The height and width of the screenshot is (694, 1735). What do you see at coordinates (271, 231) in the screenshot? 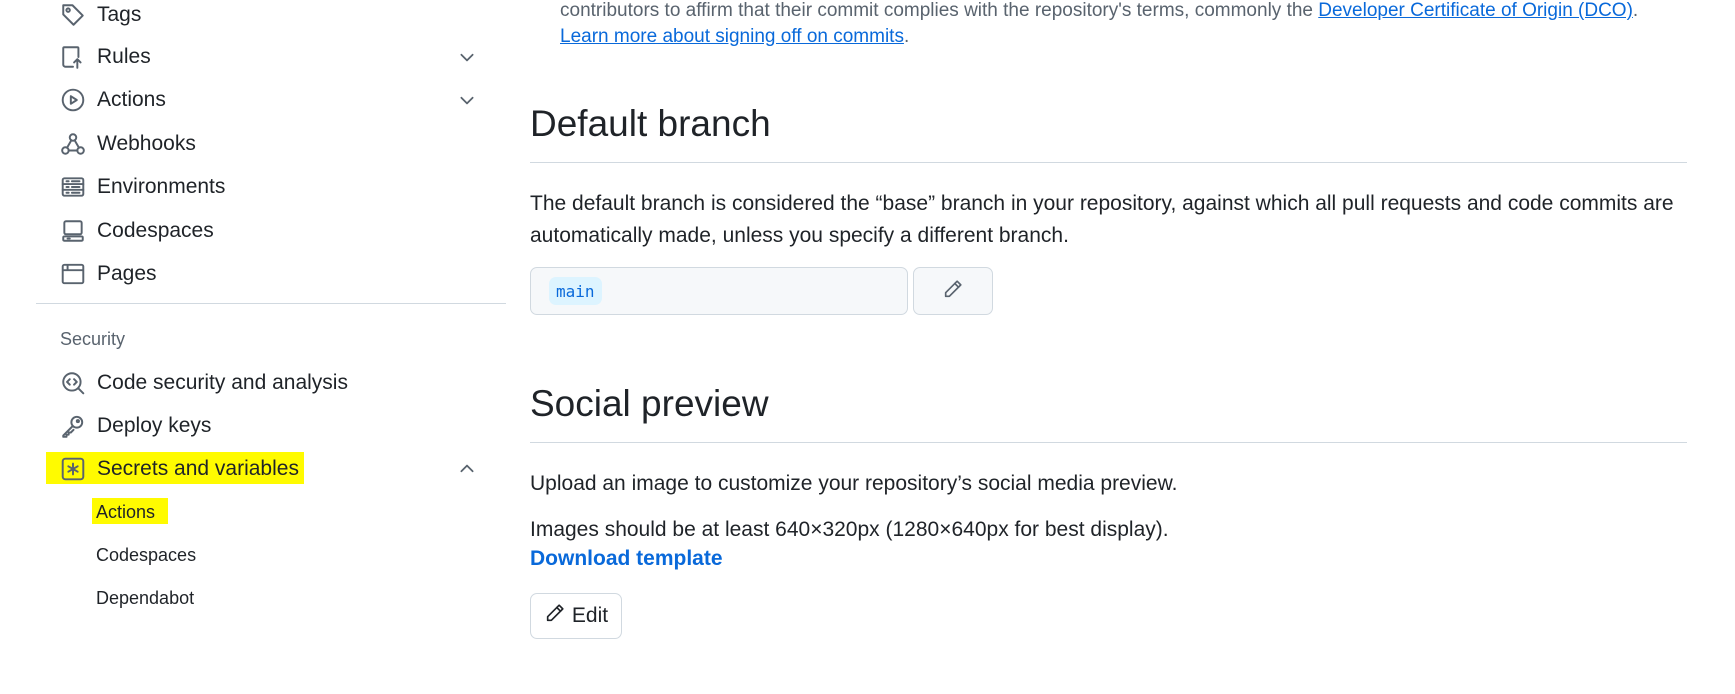
I see `sidebar-item-codespaces: Codespaces` at bounding box center [271, 231].